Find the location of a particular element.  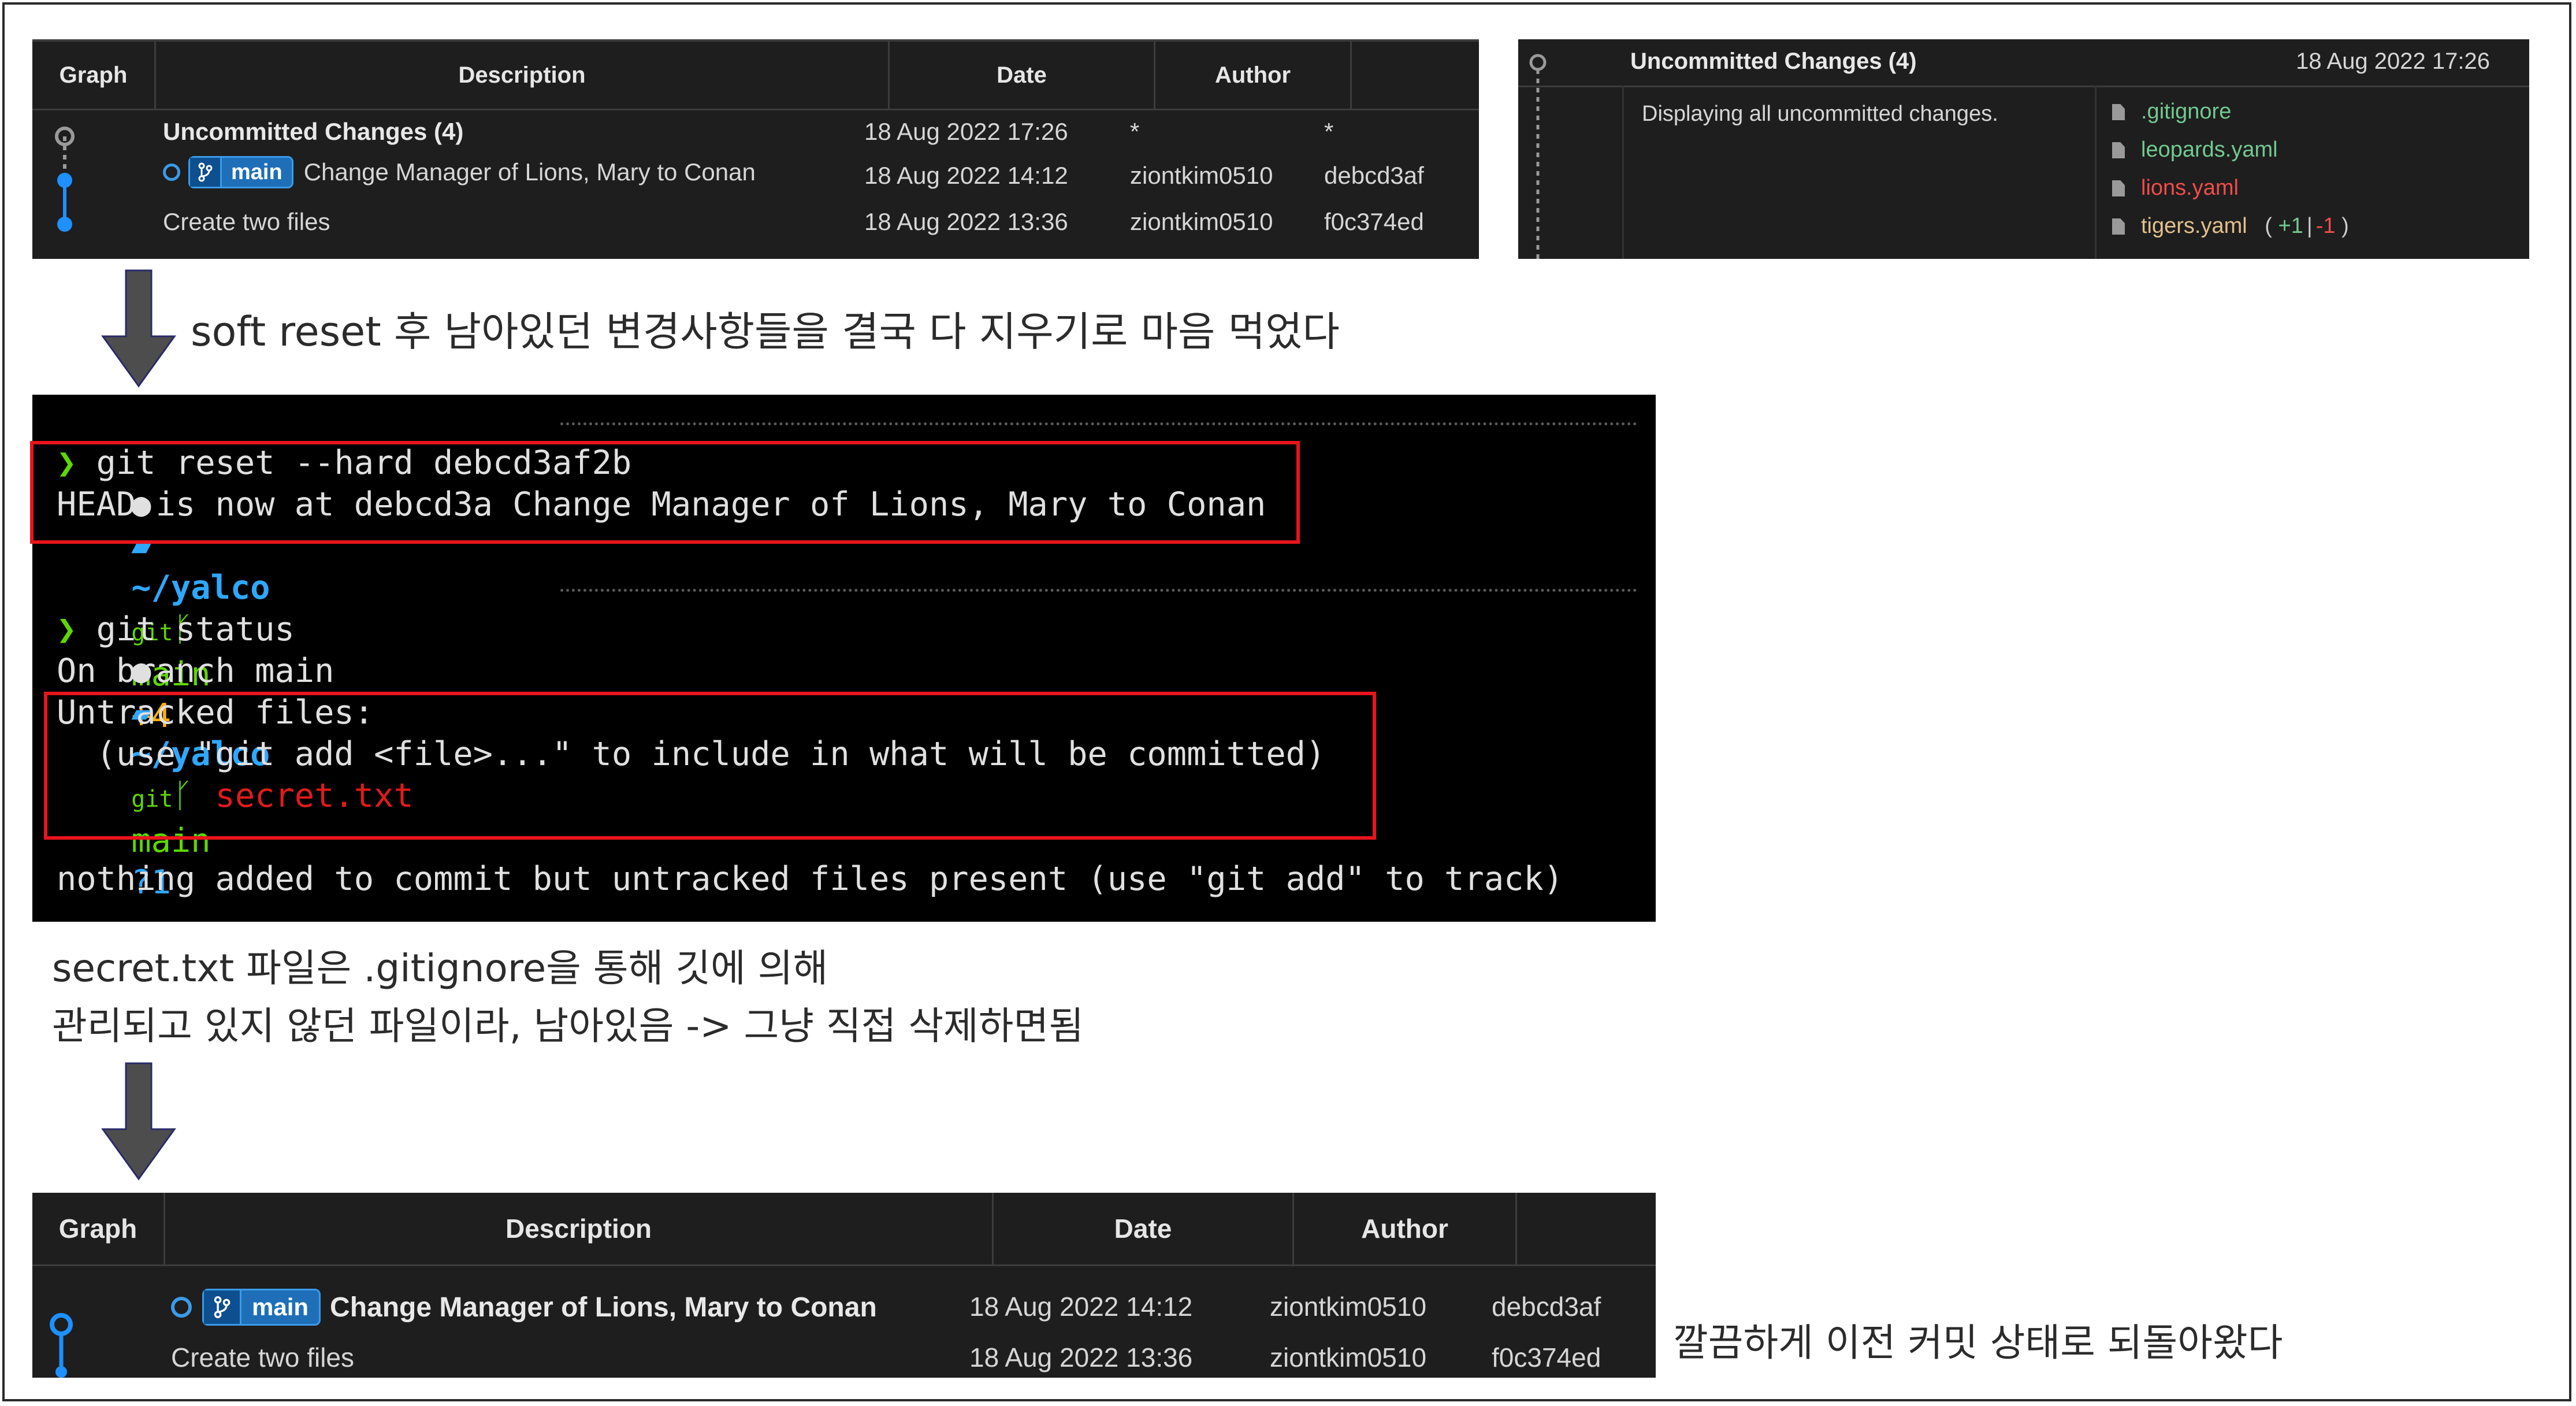

caption-secret-line1: secret.txt 파일은 .gitignore을 통해 깃에 의해 is located at coordinates (440, 968).